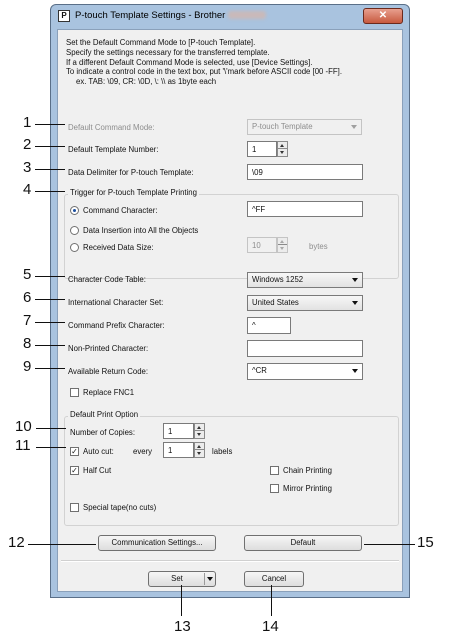 This screenshot has width=450, height=643. I want to click on app-icon: P, so click(64, 16).